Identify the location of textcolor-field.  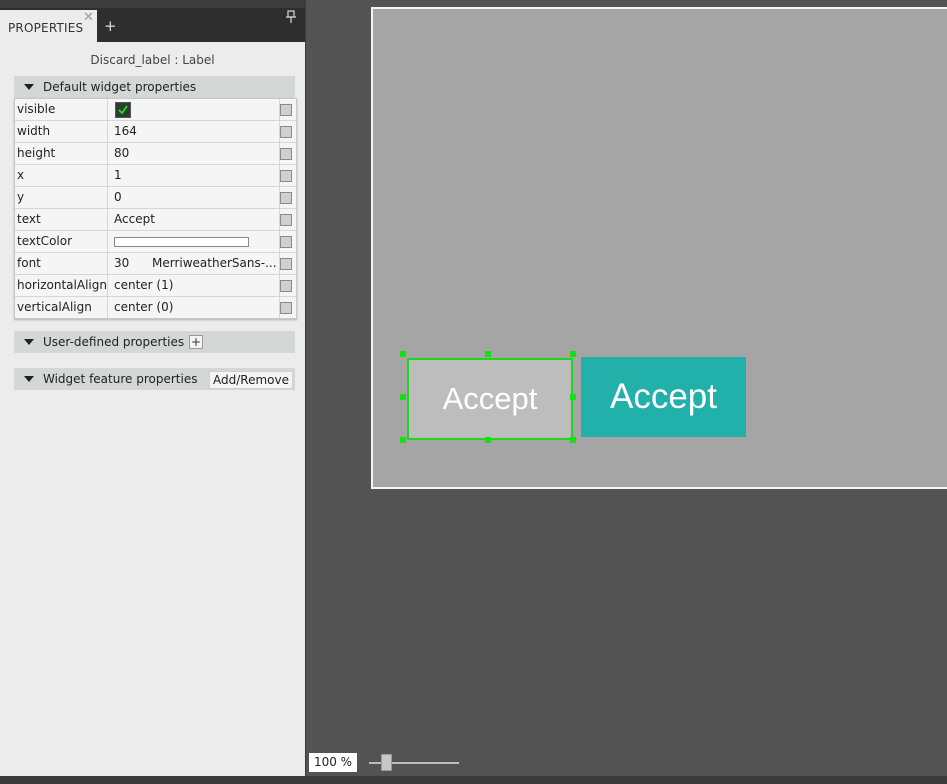
(194, 241).